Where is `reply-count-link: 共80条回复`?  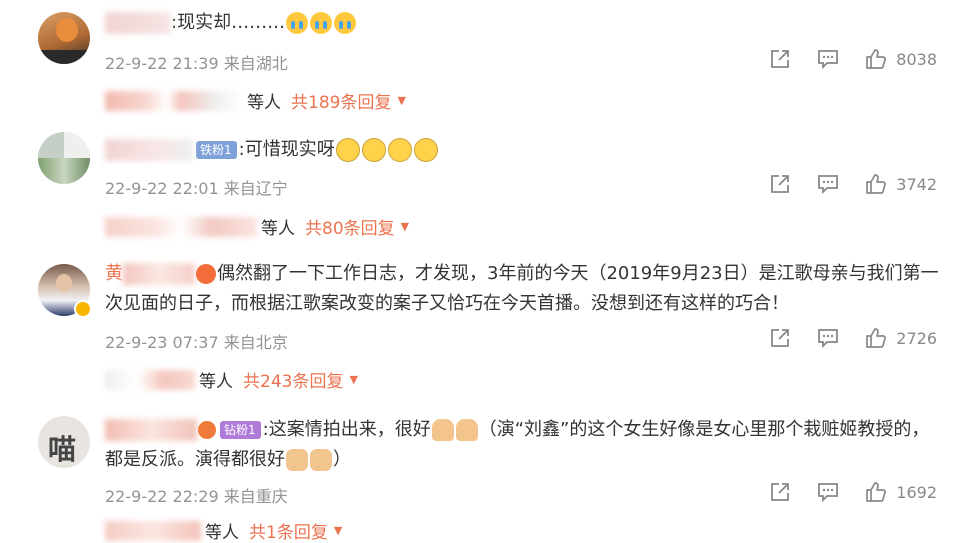 reply-count-link: 共80条回复 is located at coordinates (350, 226).